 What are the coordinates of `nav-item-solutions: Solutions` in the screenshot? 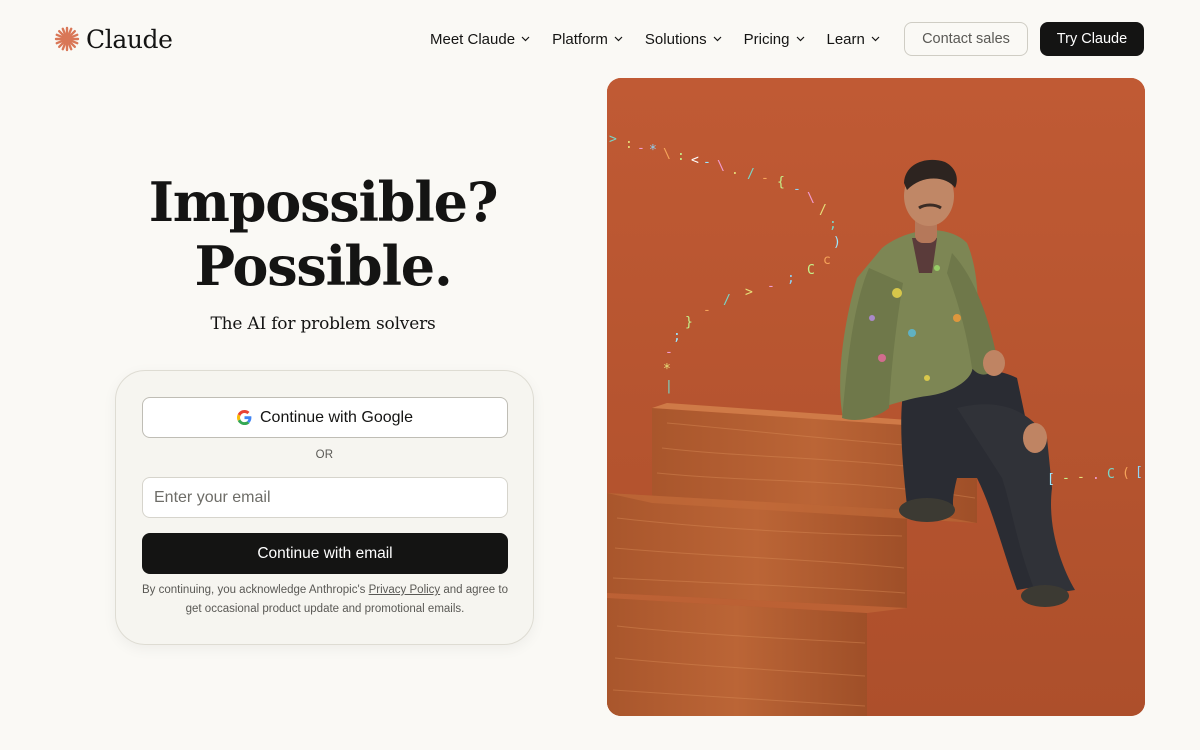 It's located at (683, 39).